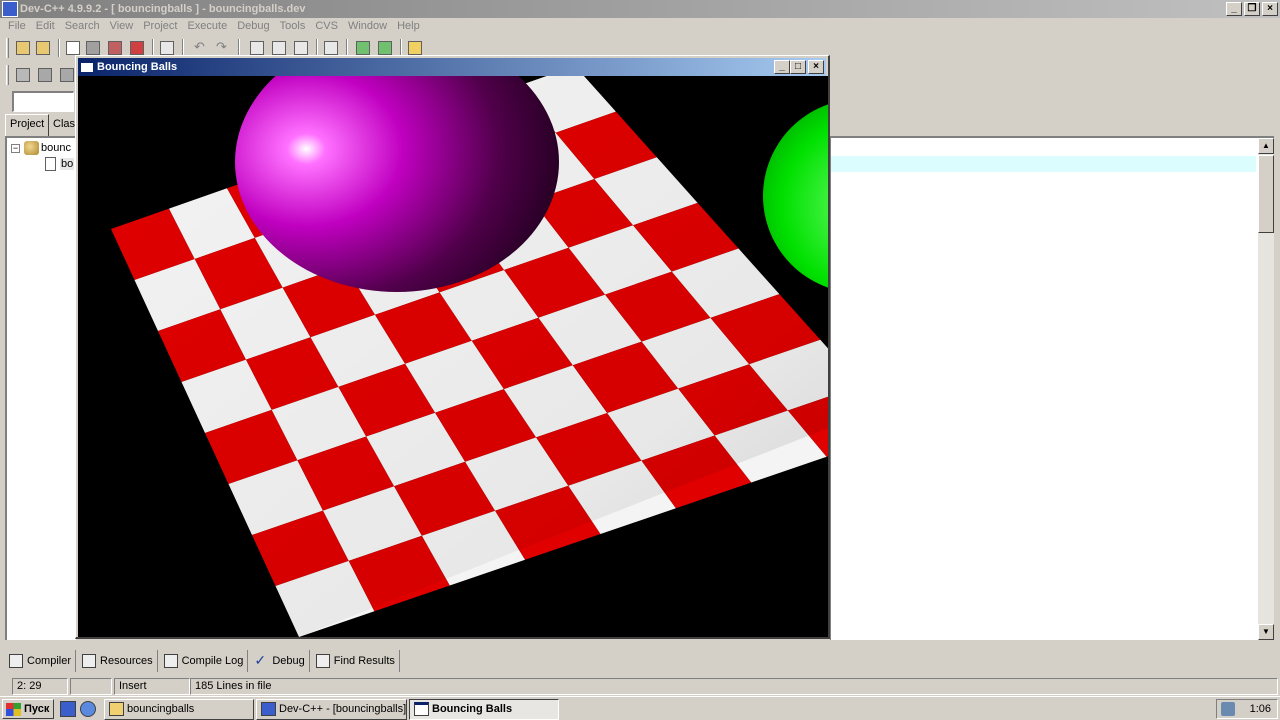 The width and height of the screenshot is (1280, 720). Describe the element at coordinates (67, 164) in the screenshot. I see `tree-file-label: bo` at that location.